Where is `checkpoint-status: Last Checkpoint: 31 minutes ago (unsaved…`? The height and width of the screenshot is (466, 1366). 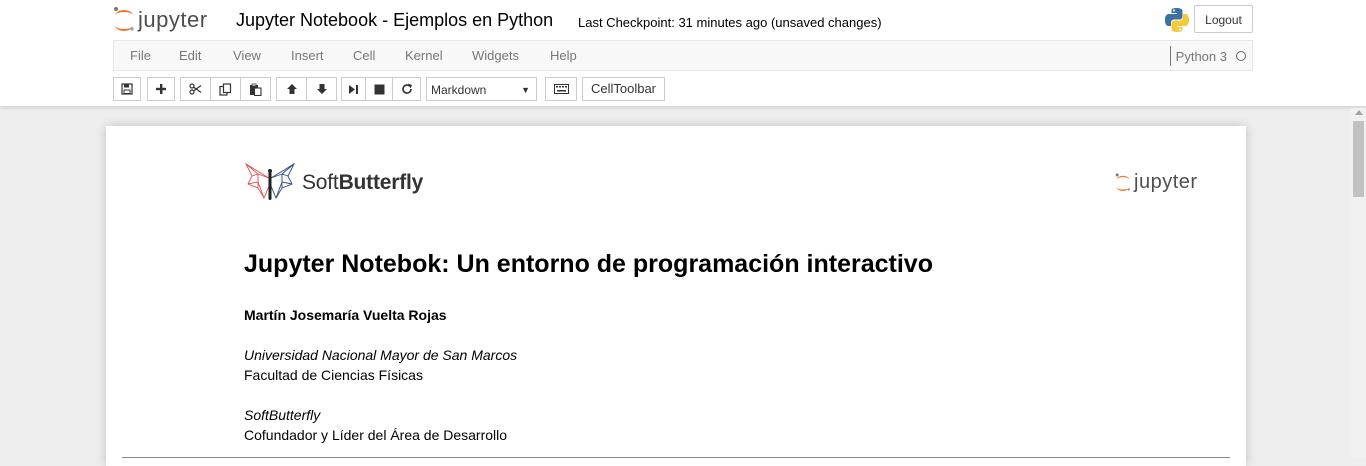
checkpoint-status: Last Checkpoint: 31 minutes ago (unsaved… is located at coordinates (730, 22).